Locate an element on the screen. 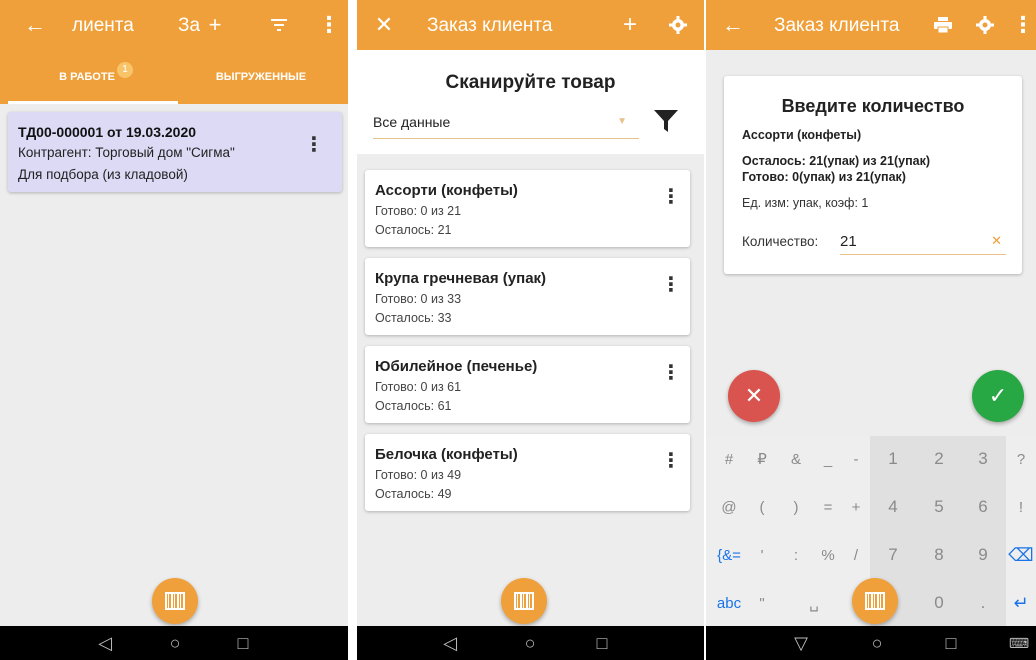 The image size is (1036, 660). tab-in-progress: В РАБОТЕ is located at coordinates (87, 77).